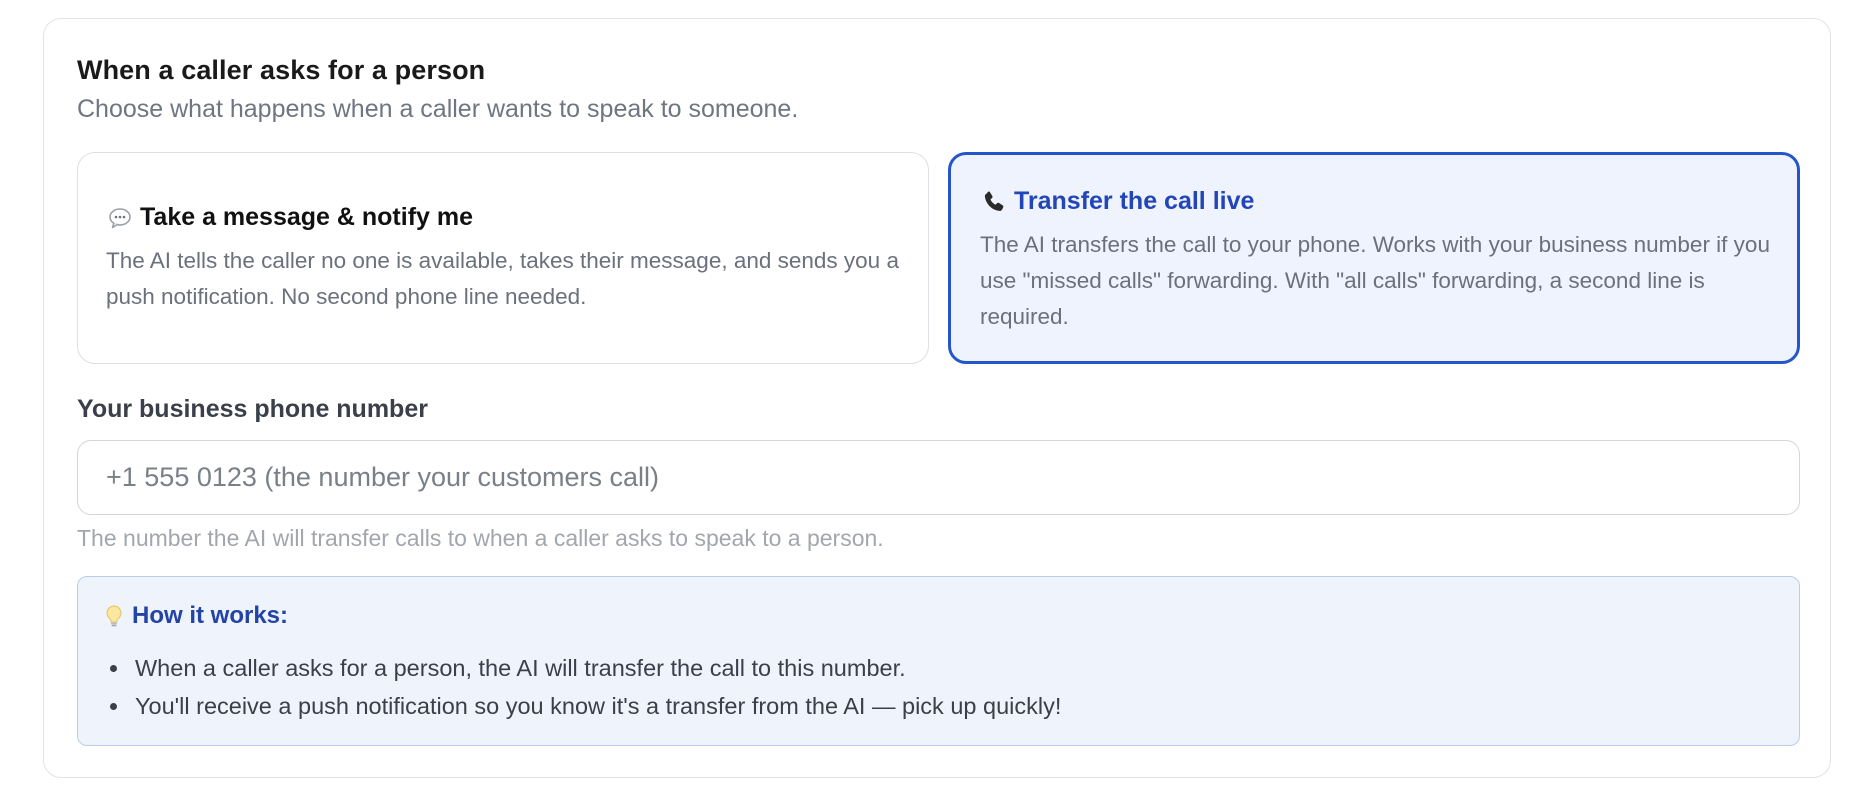  I want to click on speech-bubble-icon, so click(120, 218).